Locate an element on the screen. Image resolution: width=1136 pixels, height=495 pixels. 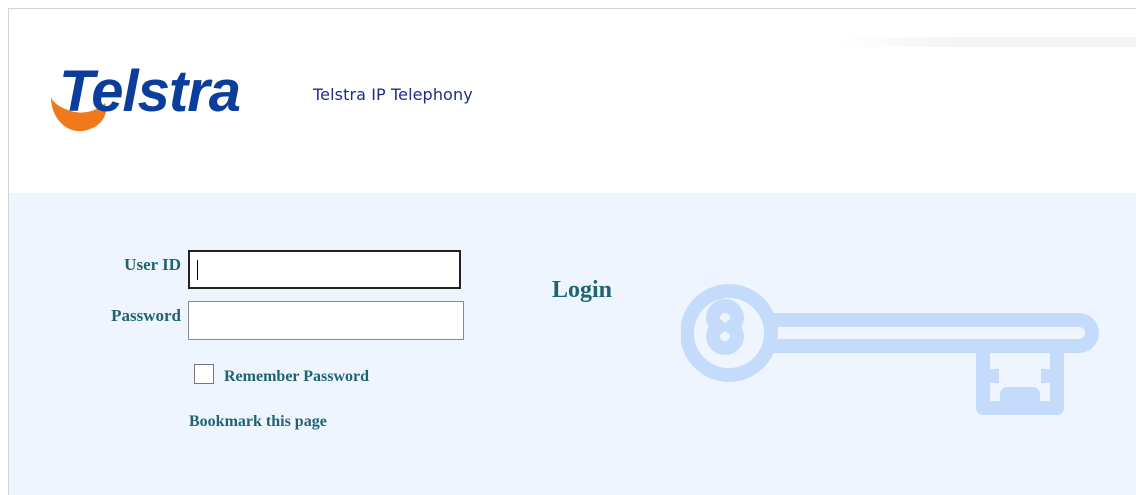
text-caret is located at coordinates (197, 270).